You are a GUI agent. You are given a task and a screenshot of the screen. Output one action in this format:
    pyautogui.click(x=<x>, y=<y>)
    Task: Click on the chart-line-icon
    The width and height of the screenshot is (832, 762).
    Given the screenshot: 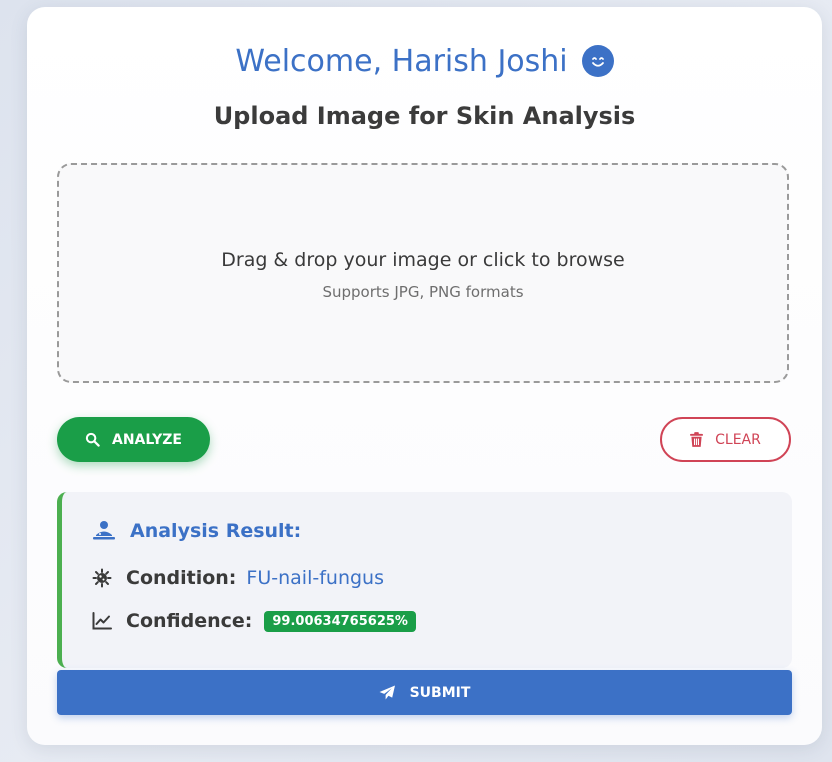 What is the action you would take?
    pyautogui.click(x=102, y=621)
    